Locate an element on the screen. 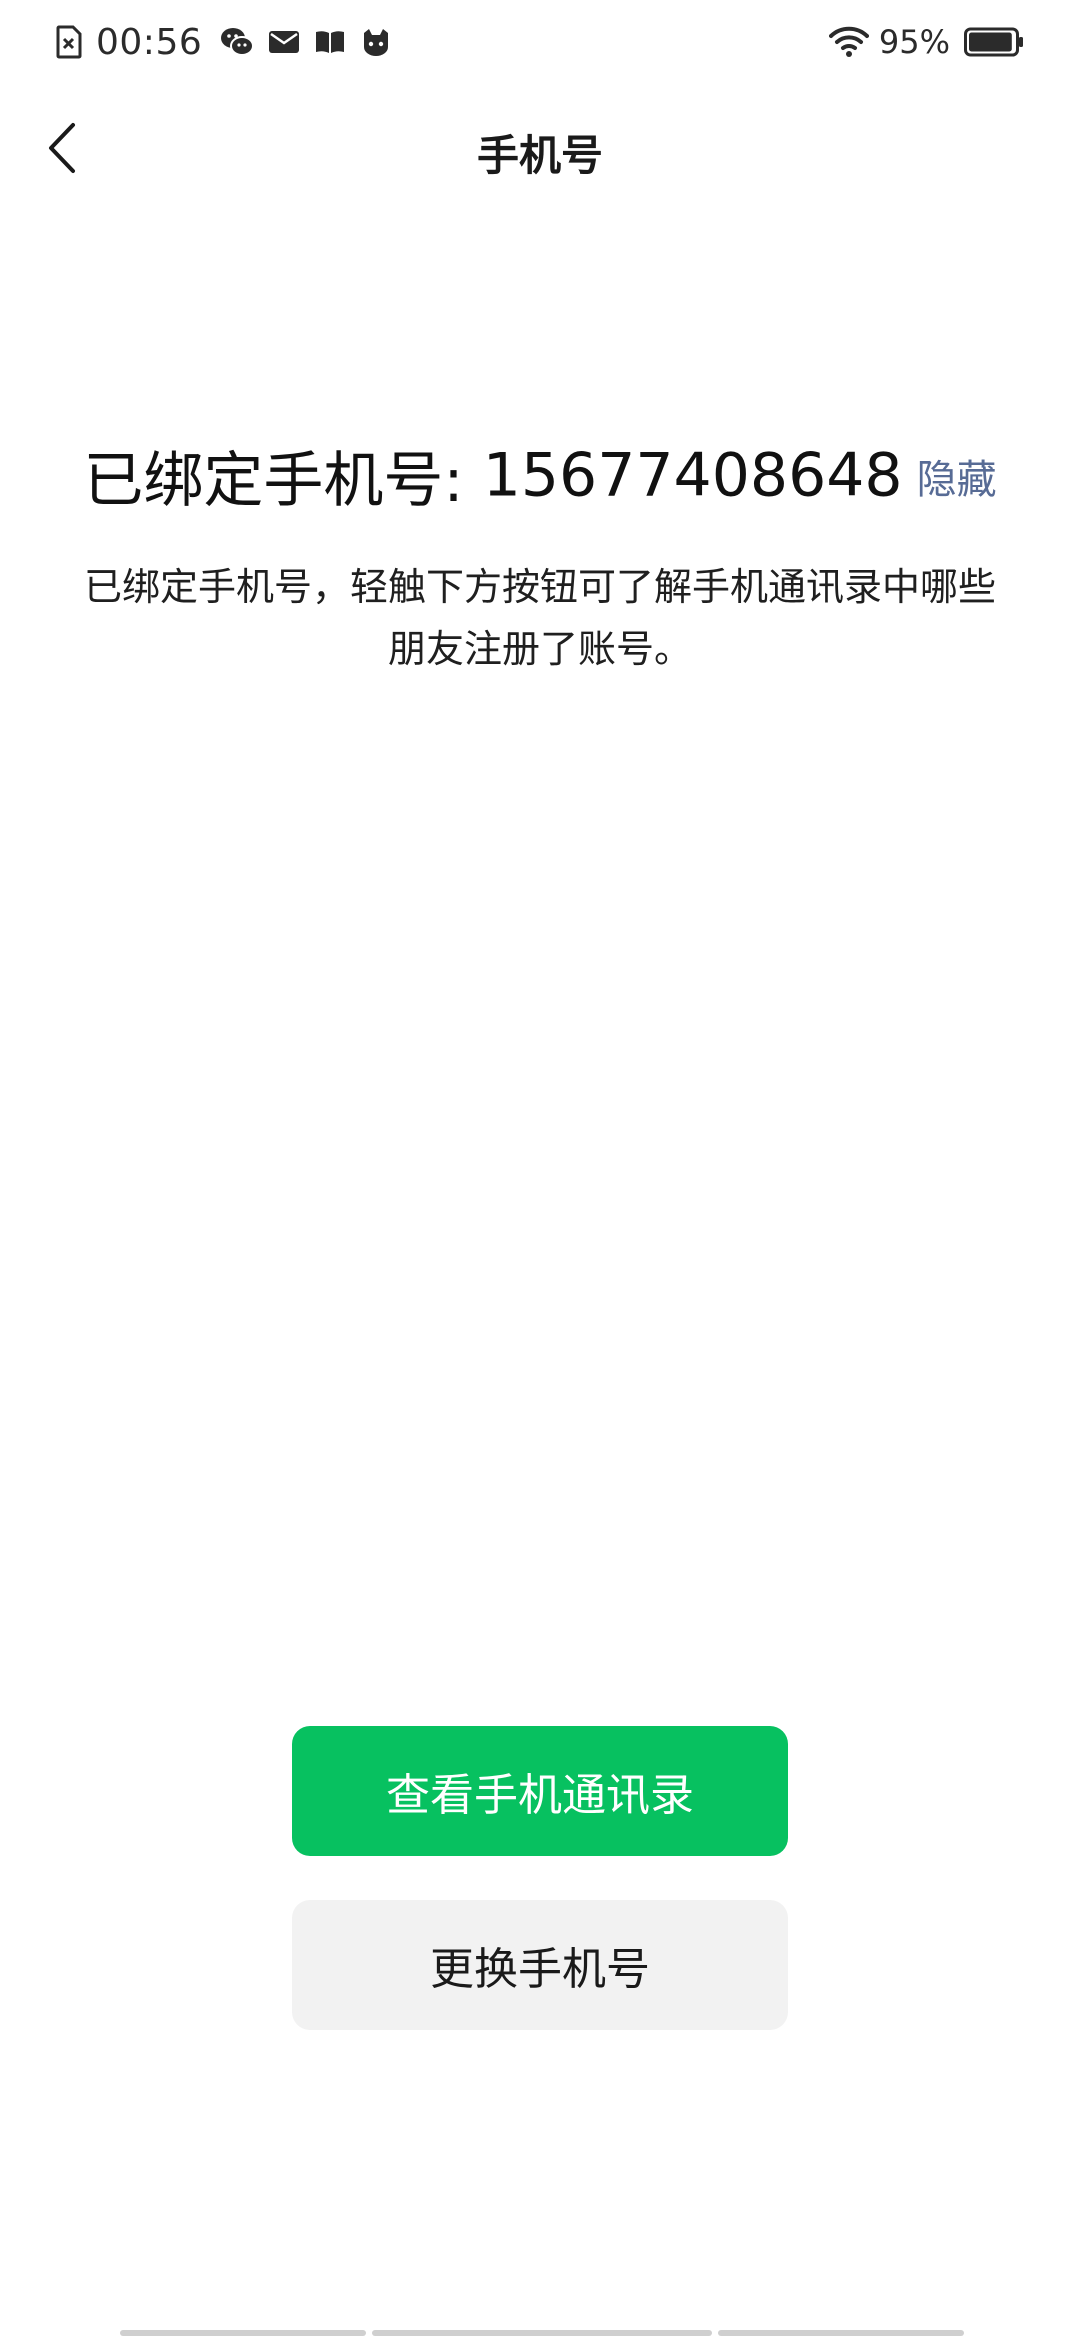 This screenshot has width=1080, height=2340. phone-number: 15677408648 is located at coordinates (692, 475).